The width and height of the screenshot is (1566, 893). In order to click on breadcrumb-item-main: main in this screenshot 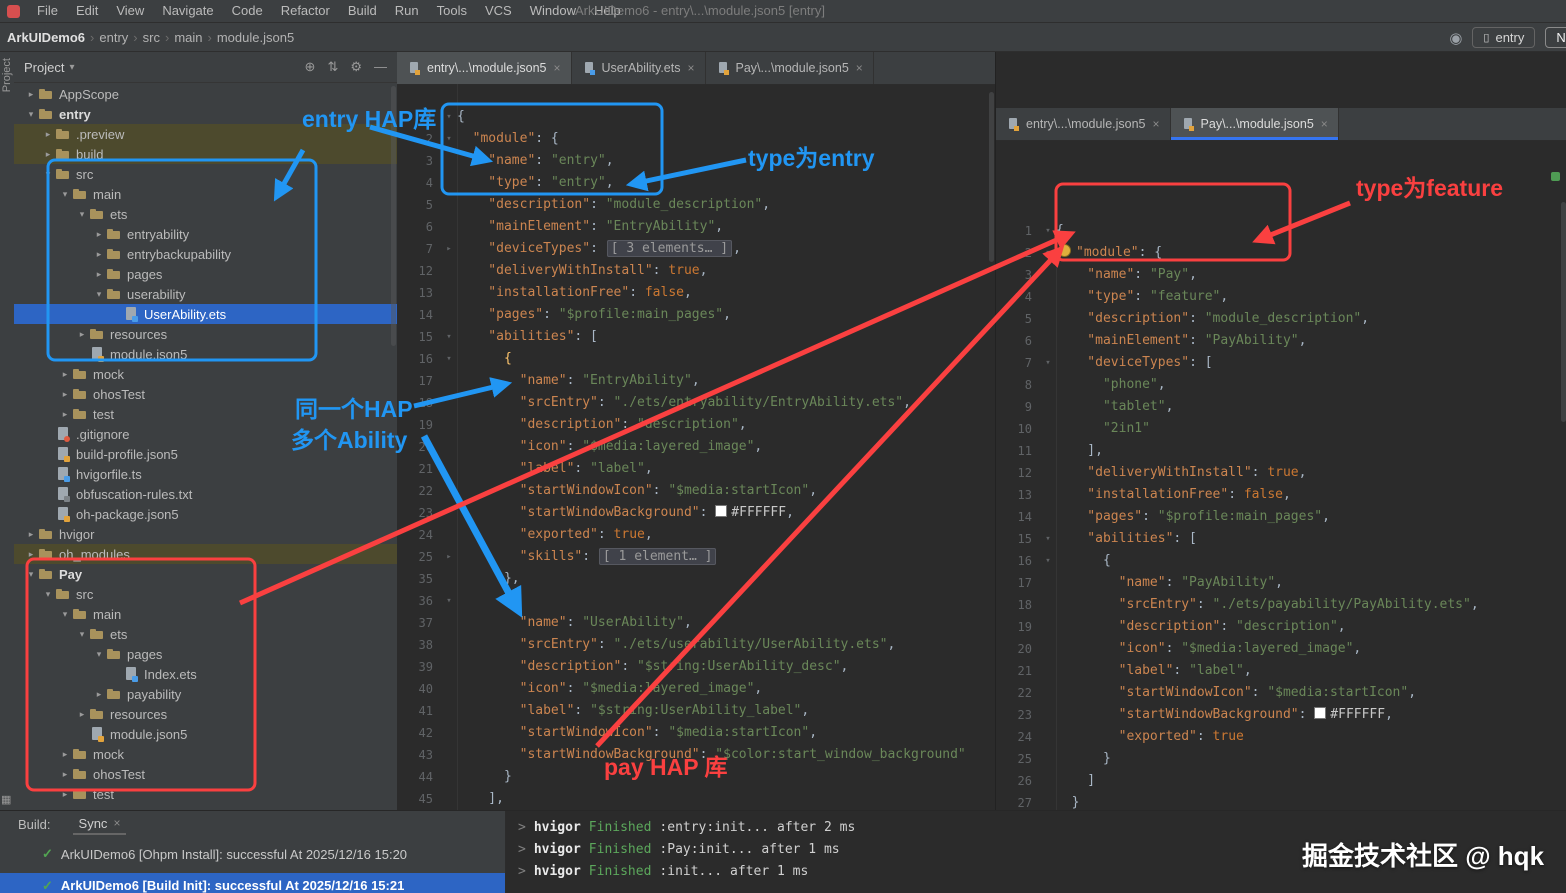, I will do `click(188, 37)`.